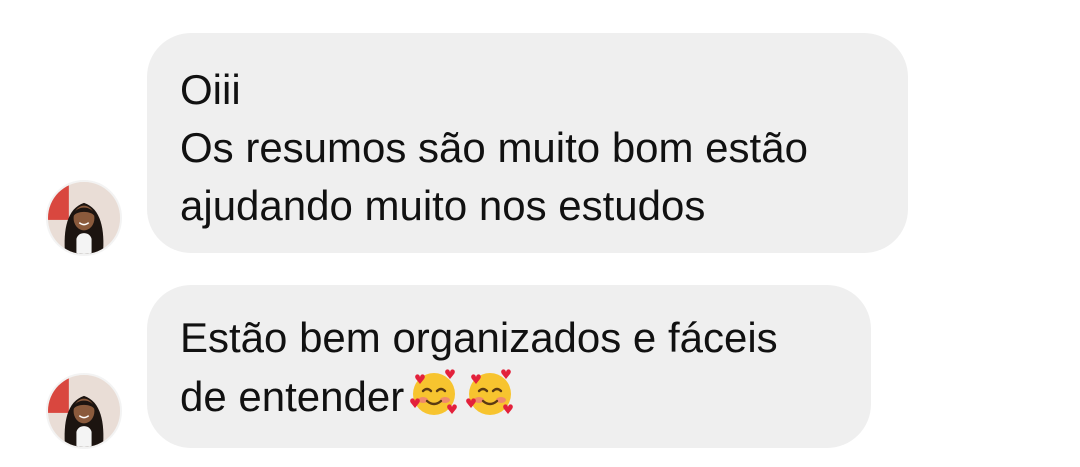 The height and width of the screenshot is (467, 1080). I want to click on message-text-line: Estão bem organizados e fáceis, so click(479, 337).